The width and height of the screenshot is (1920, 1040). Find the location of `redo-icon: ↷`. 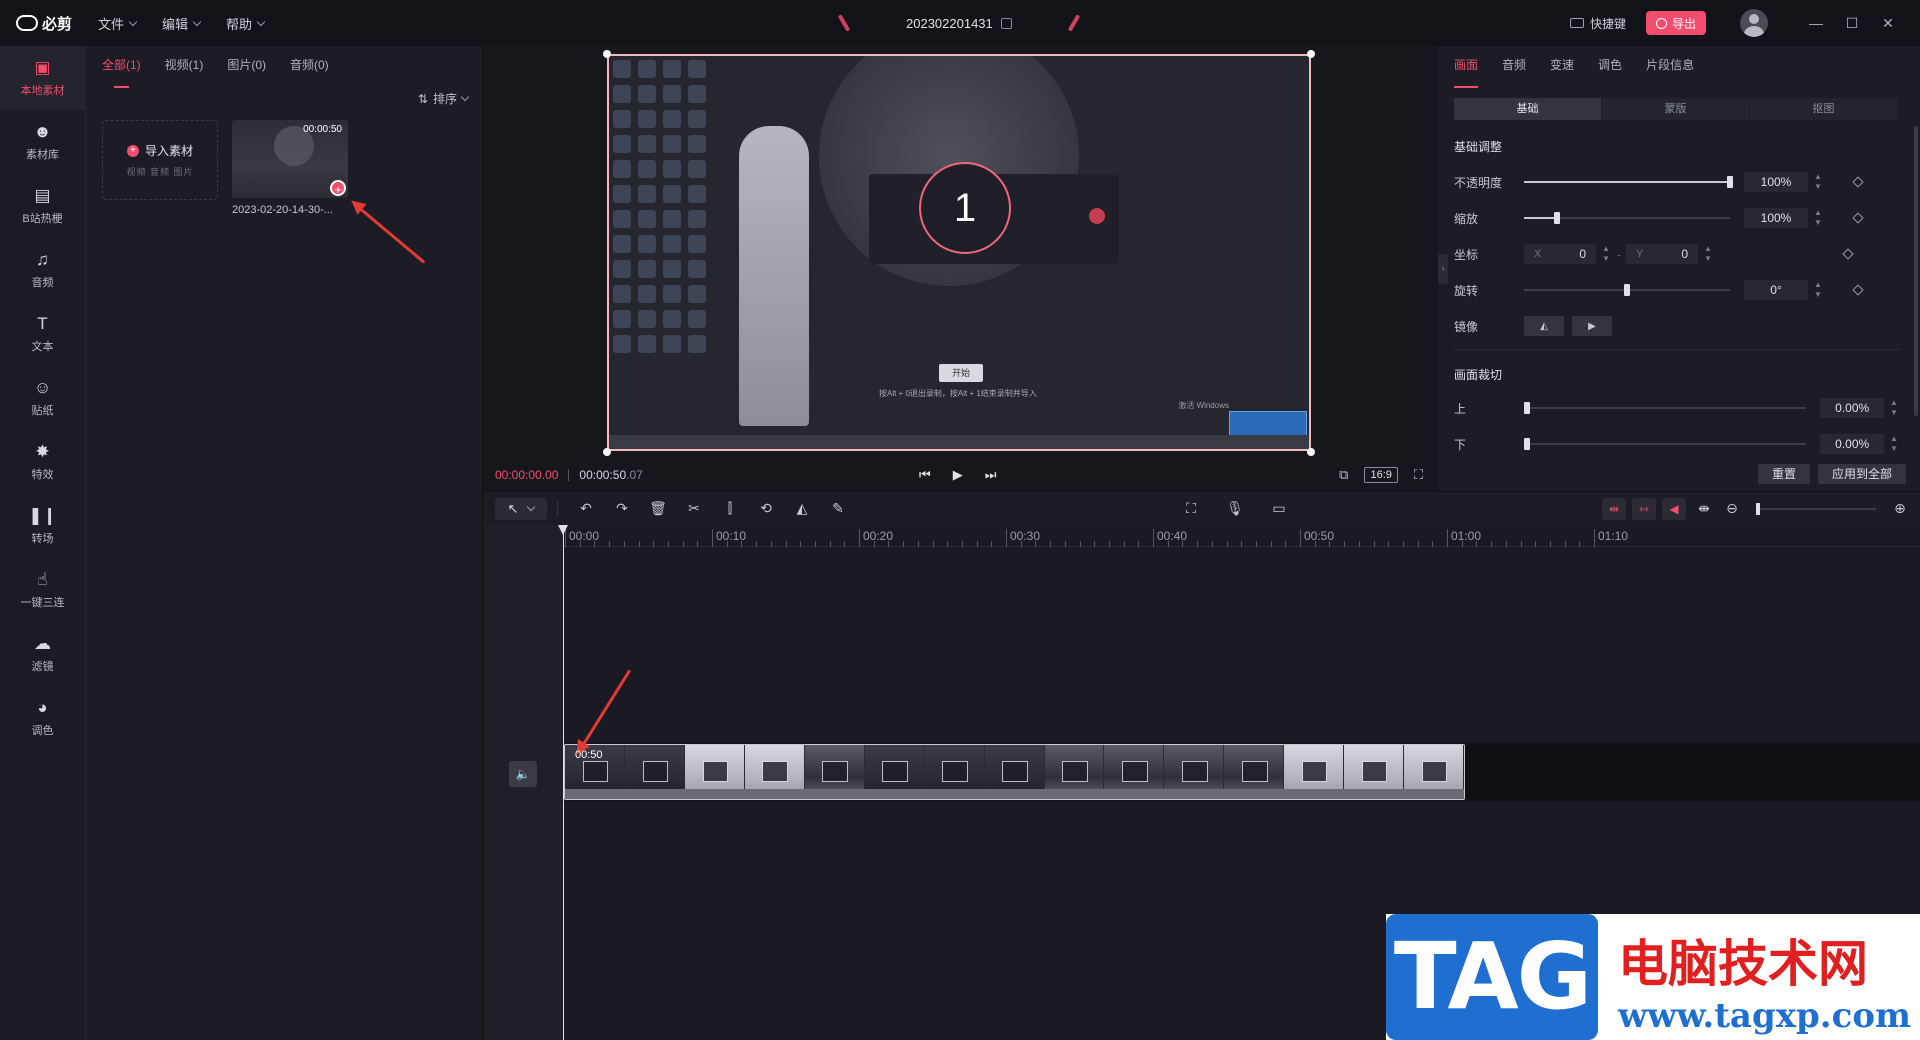

redo-icon: ↷ is located at coordinates (622, 508).